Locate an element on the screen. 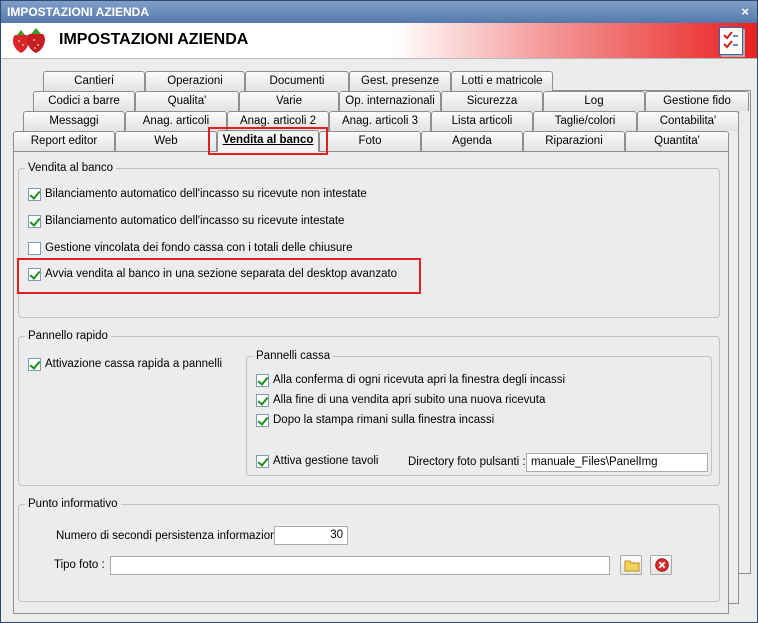  tab-quantita: Quantita' is located at coordinates (677, 141).